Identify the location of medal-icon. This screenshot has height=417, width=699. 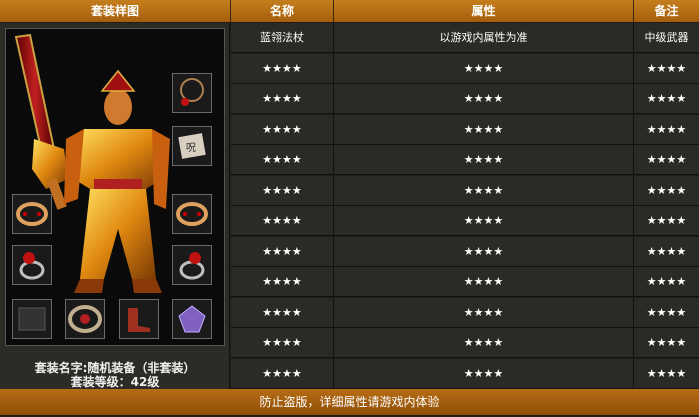
(32, 319).